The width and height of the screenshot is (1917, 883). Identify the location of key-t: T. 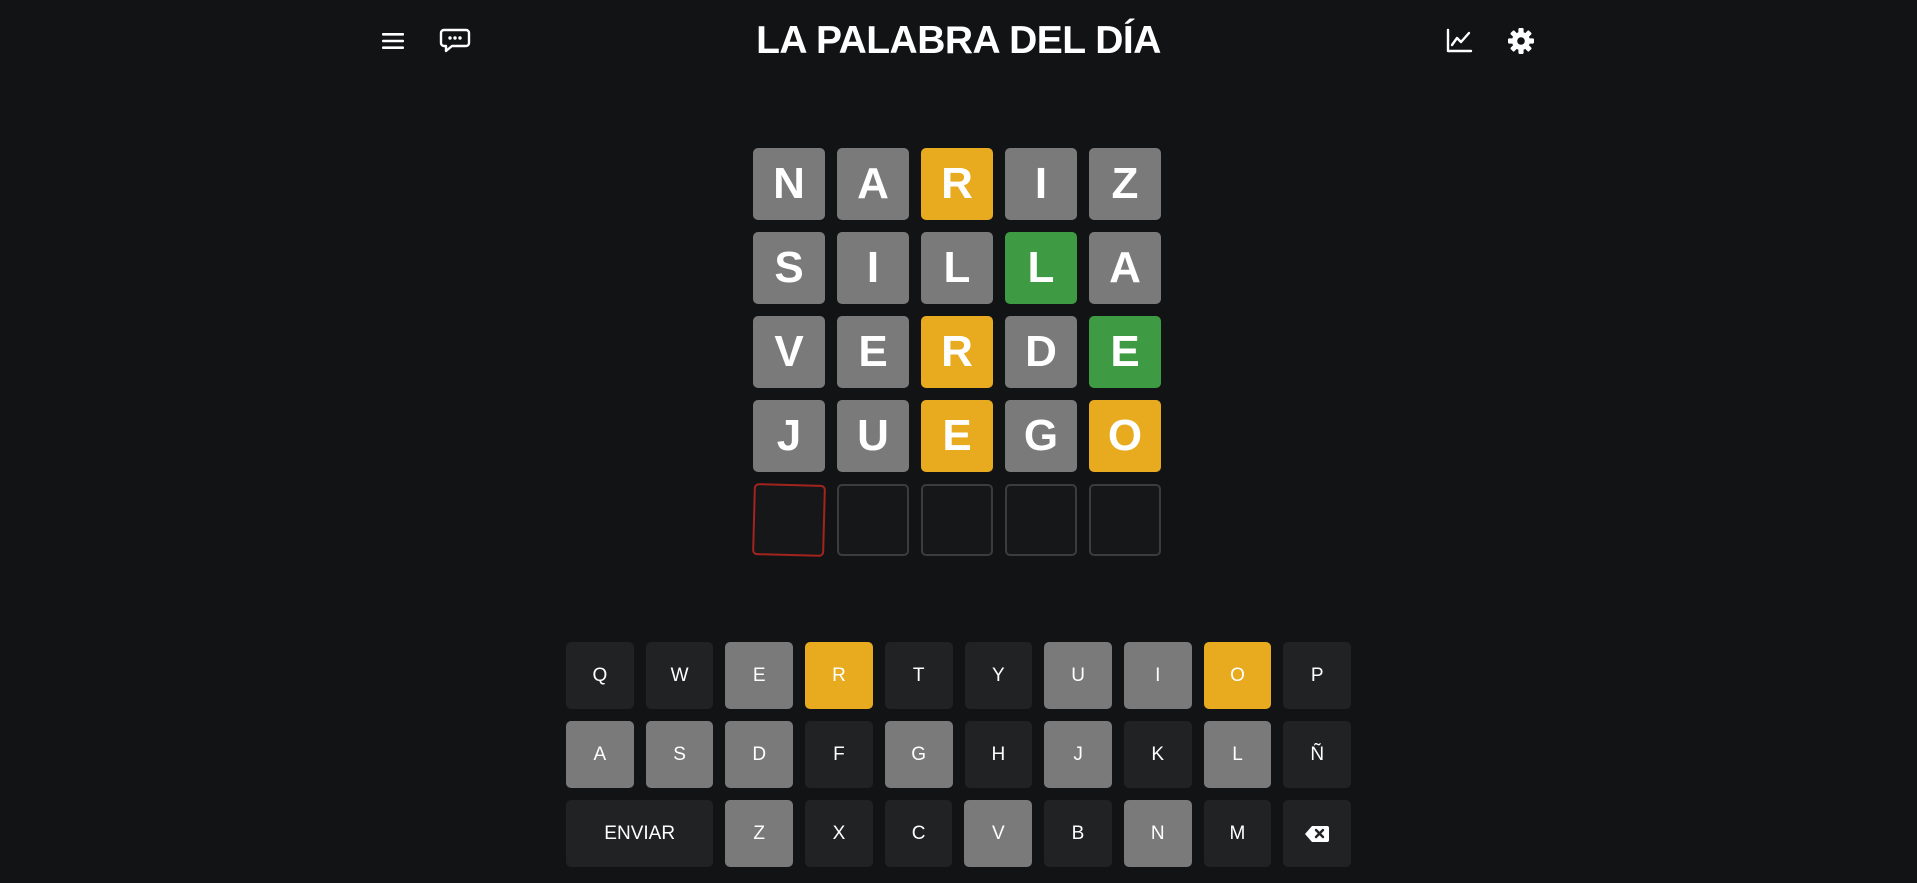
(918, 675).